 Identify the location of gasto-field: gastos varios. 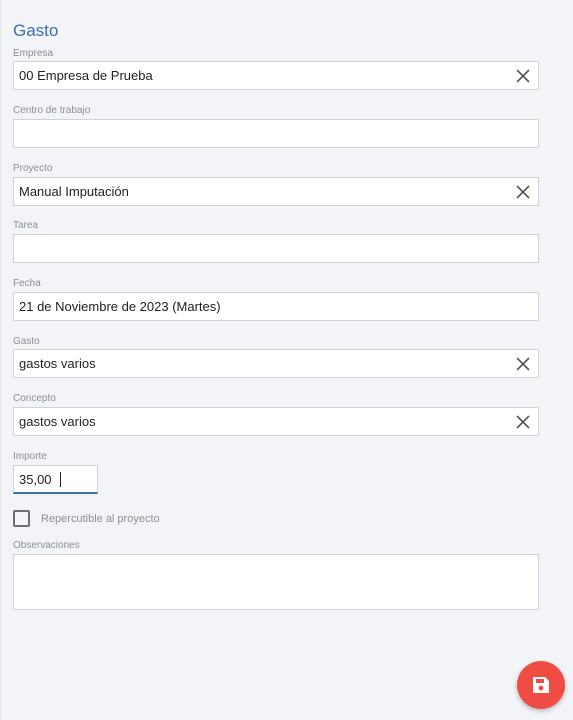
(276, 363).